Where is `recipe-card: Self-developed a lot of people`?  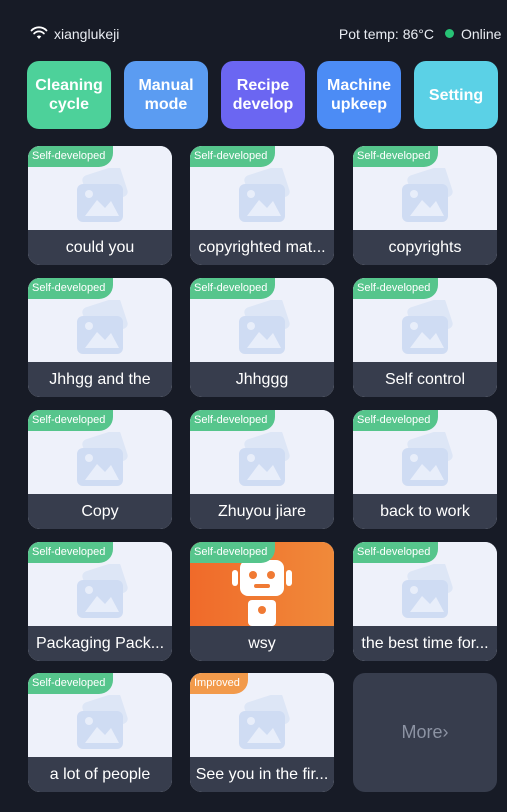 recipe-card: Self-developed a lot of people is located at coordinates (100, 732).